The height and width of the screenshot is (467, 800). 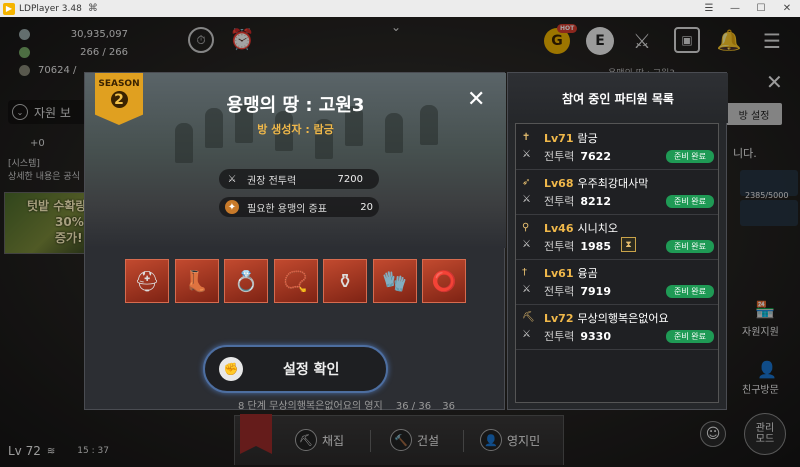 What do you see at coordinates (295, 129) in the screenshot?
I see `room-creator: 방 생성자 : 람긍` at bounding box center [295, 129].